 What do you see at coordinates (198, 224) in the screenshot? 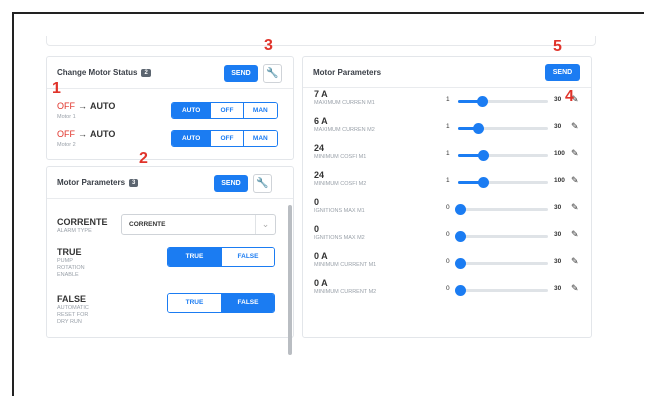
I see `alarm-type-select: CORRENTE ⌄` at bounding box center [198, 224].